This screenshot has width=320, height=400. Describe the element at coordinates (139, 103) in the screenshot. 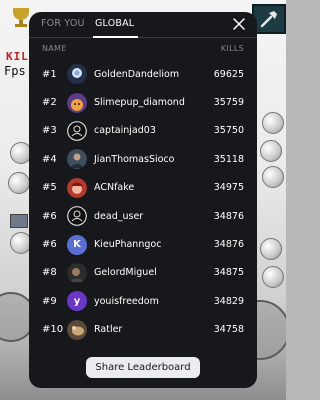

I see `username: Slimepup_diamond` at that location.